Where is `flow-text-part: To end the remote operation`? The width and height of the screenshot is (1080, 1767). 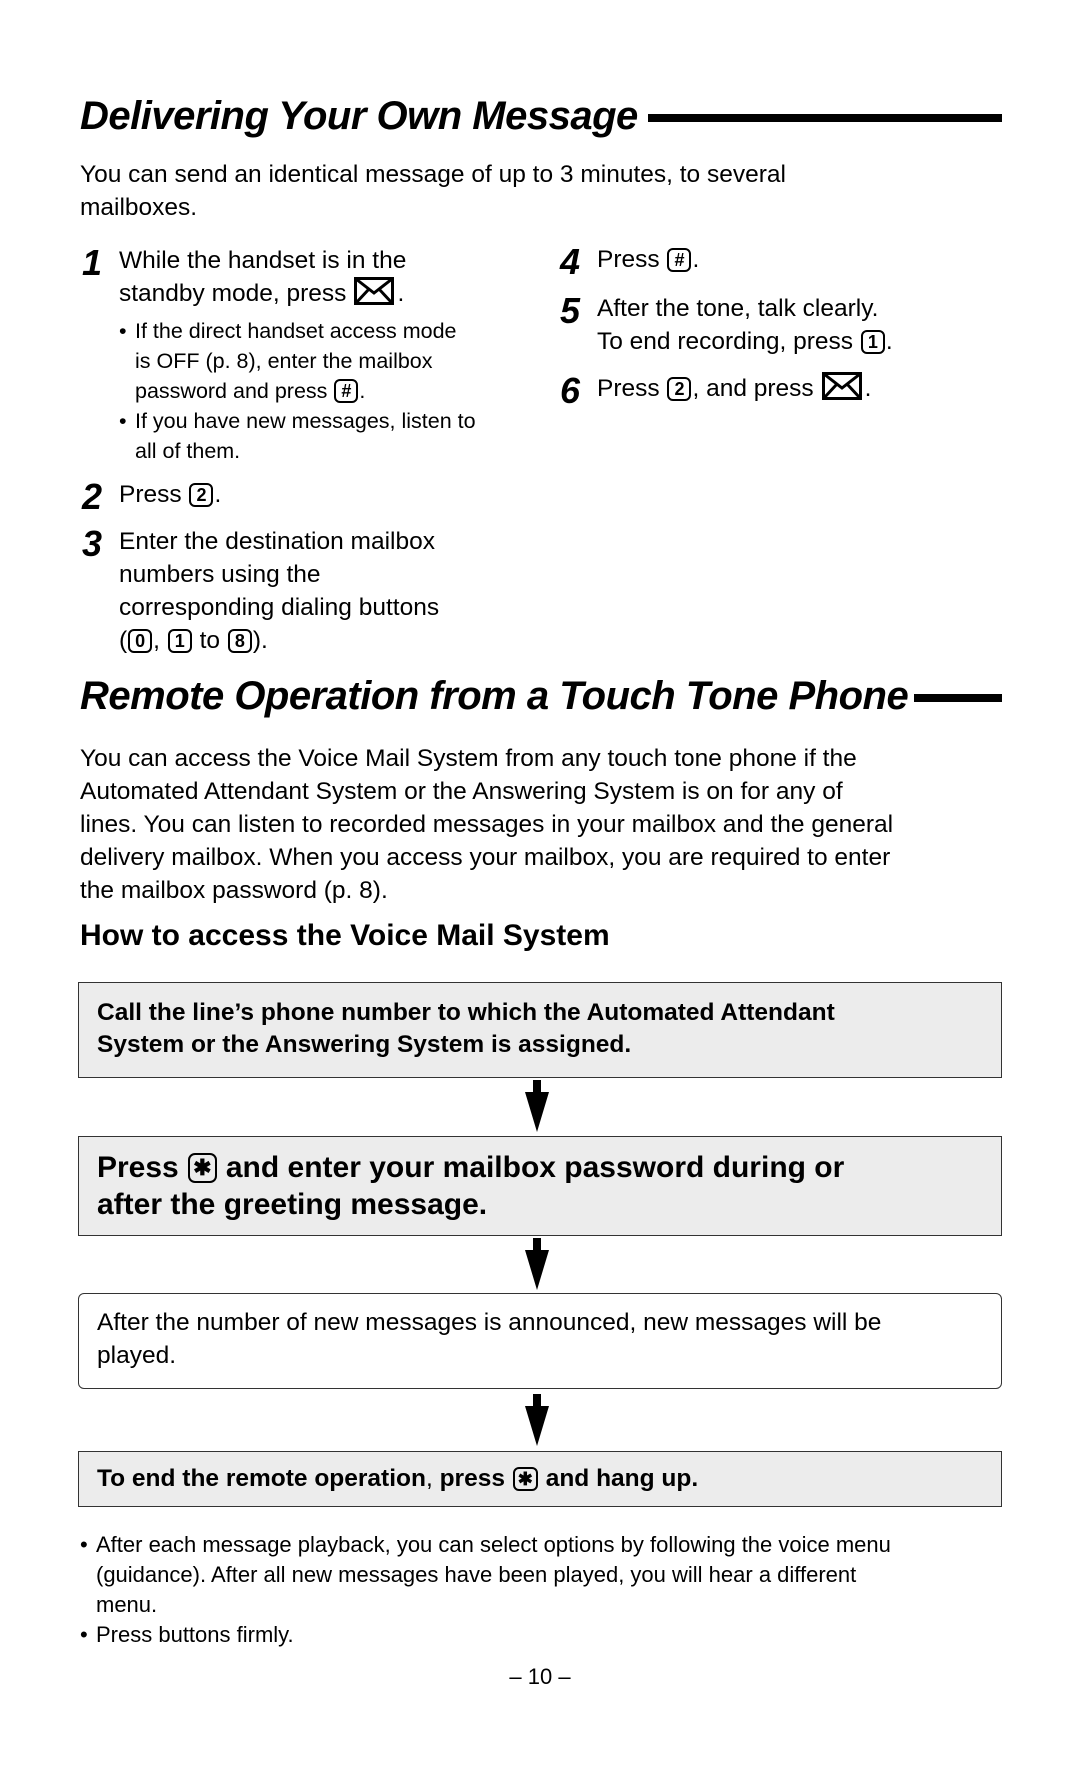 flow-text-part: To end the remote operation is located at coordinates (261, 1478).